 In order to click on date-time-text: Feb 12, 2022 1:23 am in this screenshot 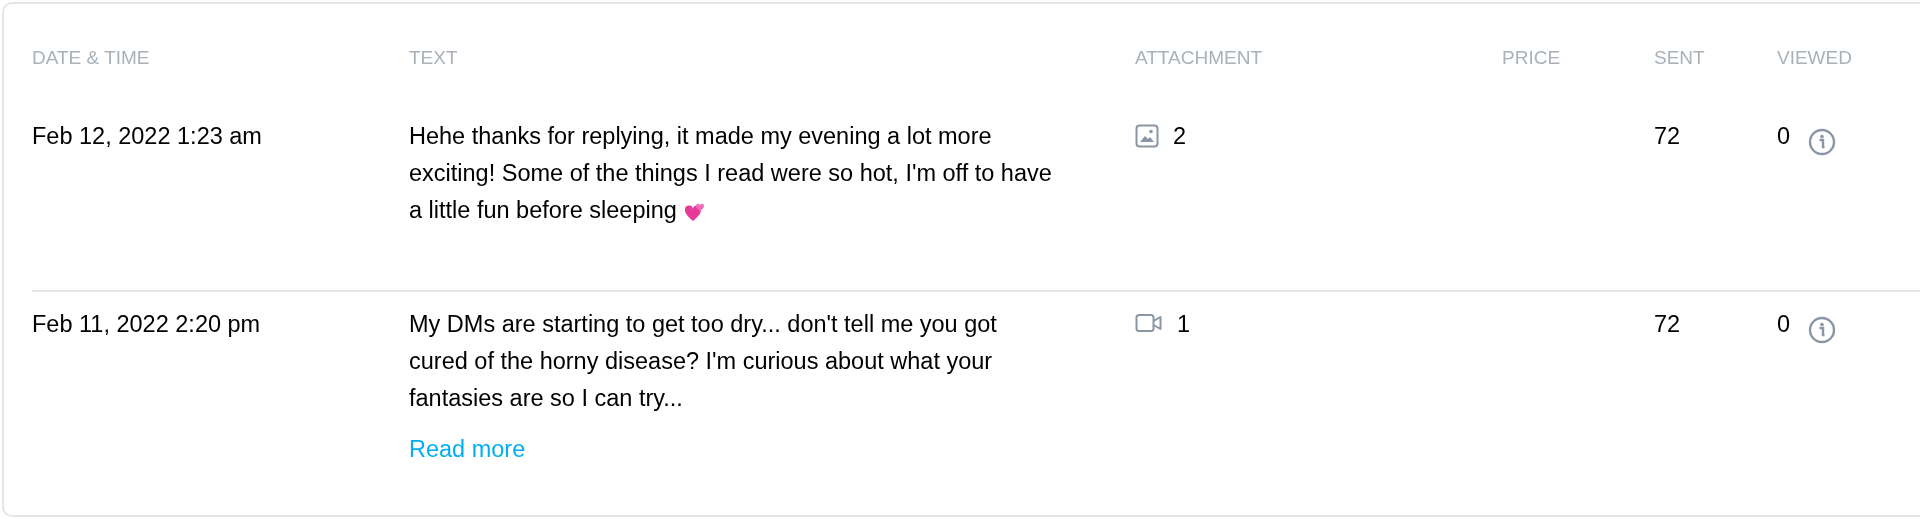, I will do `click(147, 136)`.